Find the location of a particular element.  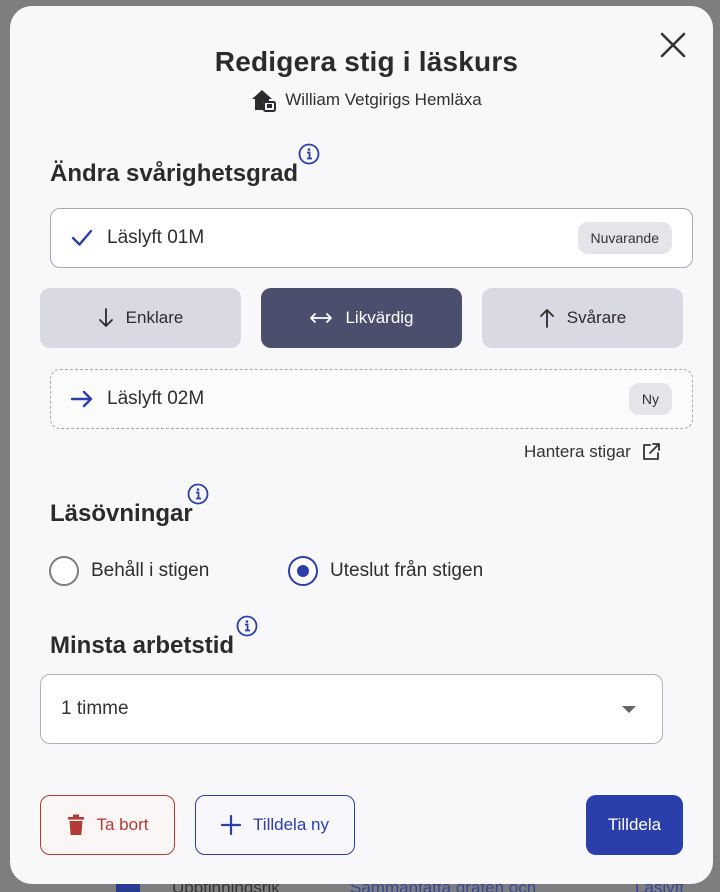

assign-new-button: Tilldela ny is located at coordinates (275, 825).